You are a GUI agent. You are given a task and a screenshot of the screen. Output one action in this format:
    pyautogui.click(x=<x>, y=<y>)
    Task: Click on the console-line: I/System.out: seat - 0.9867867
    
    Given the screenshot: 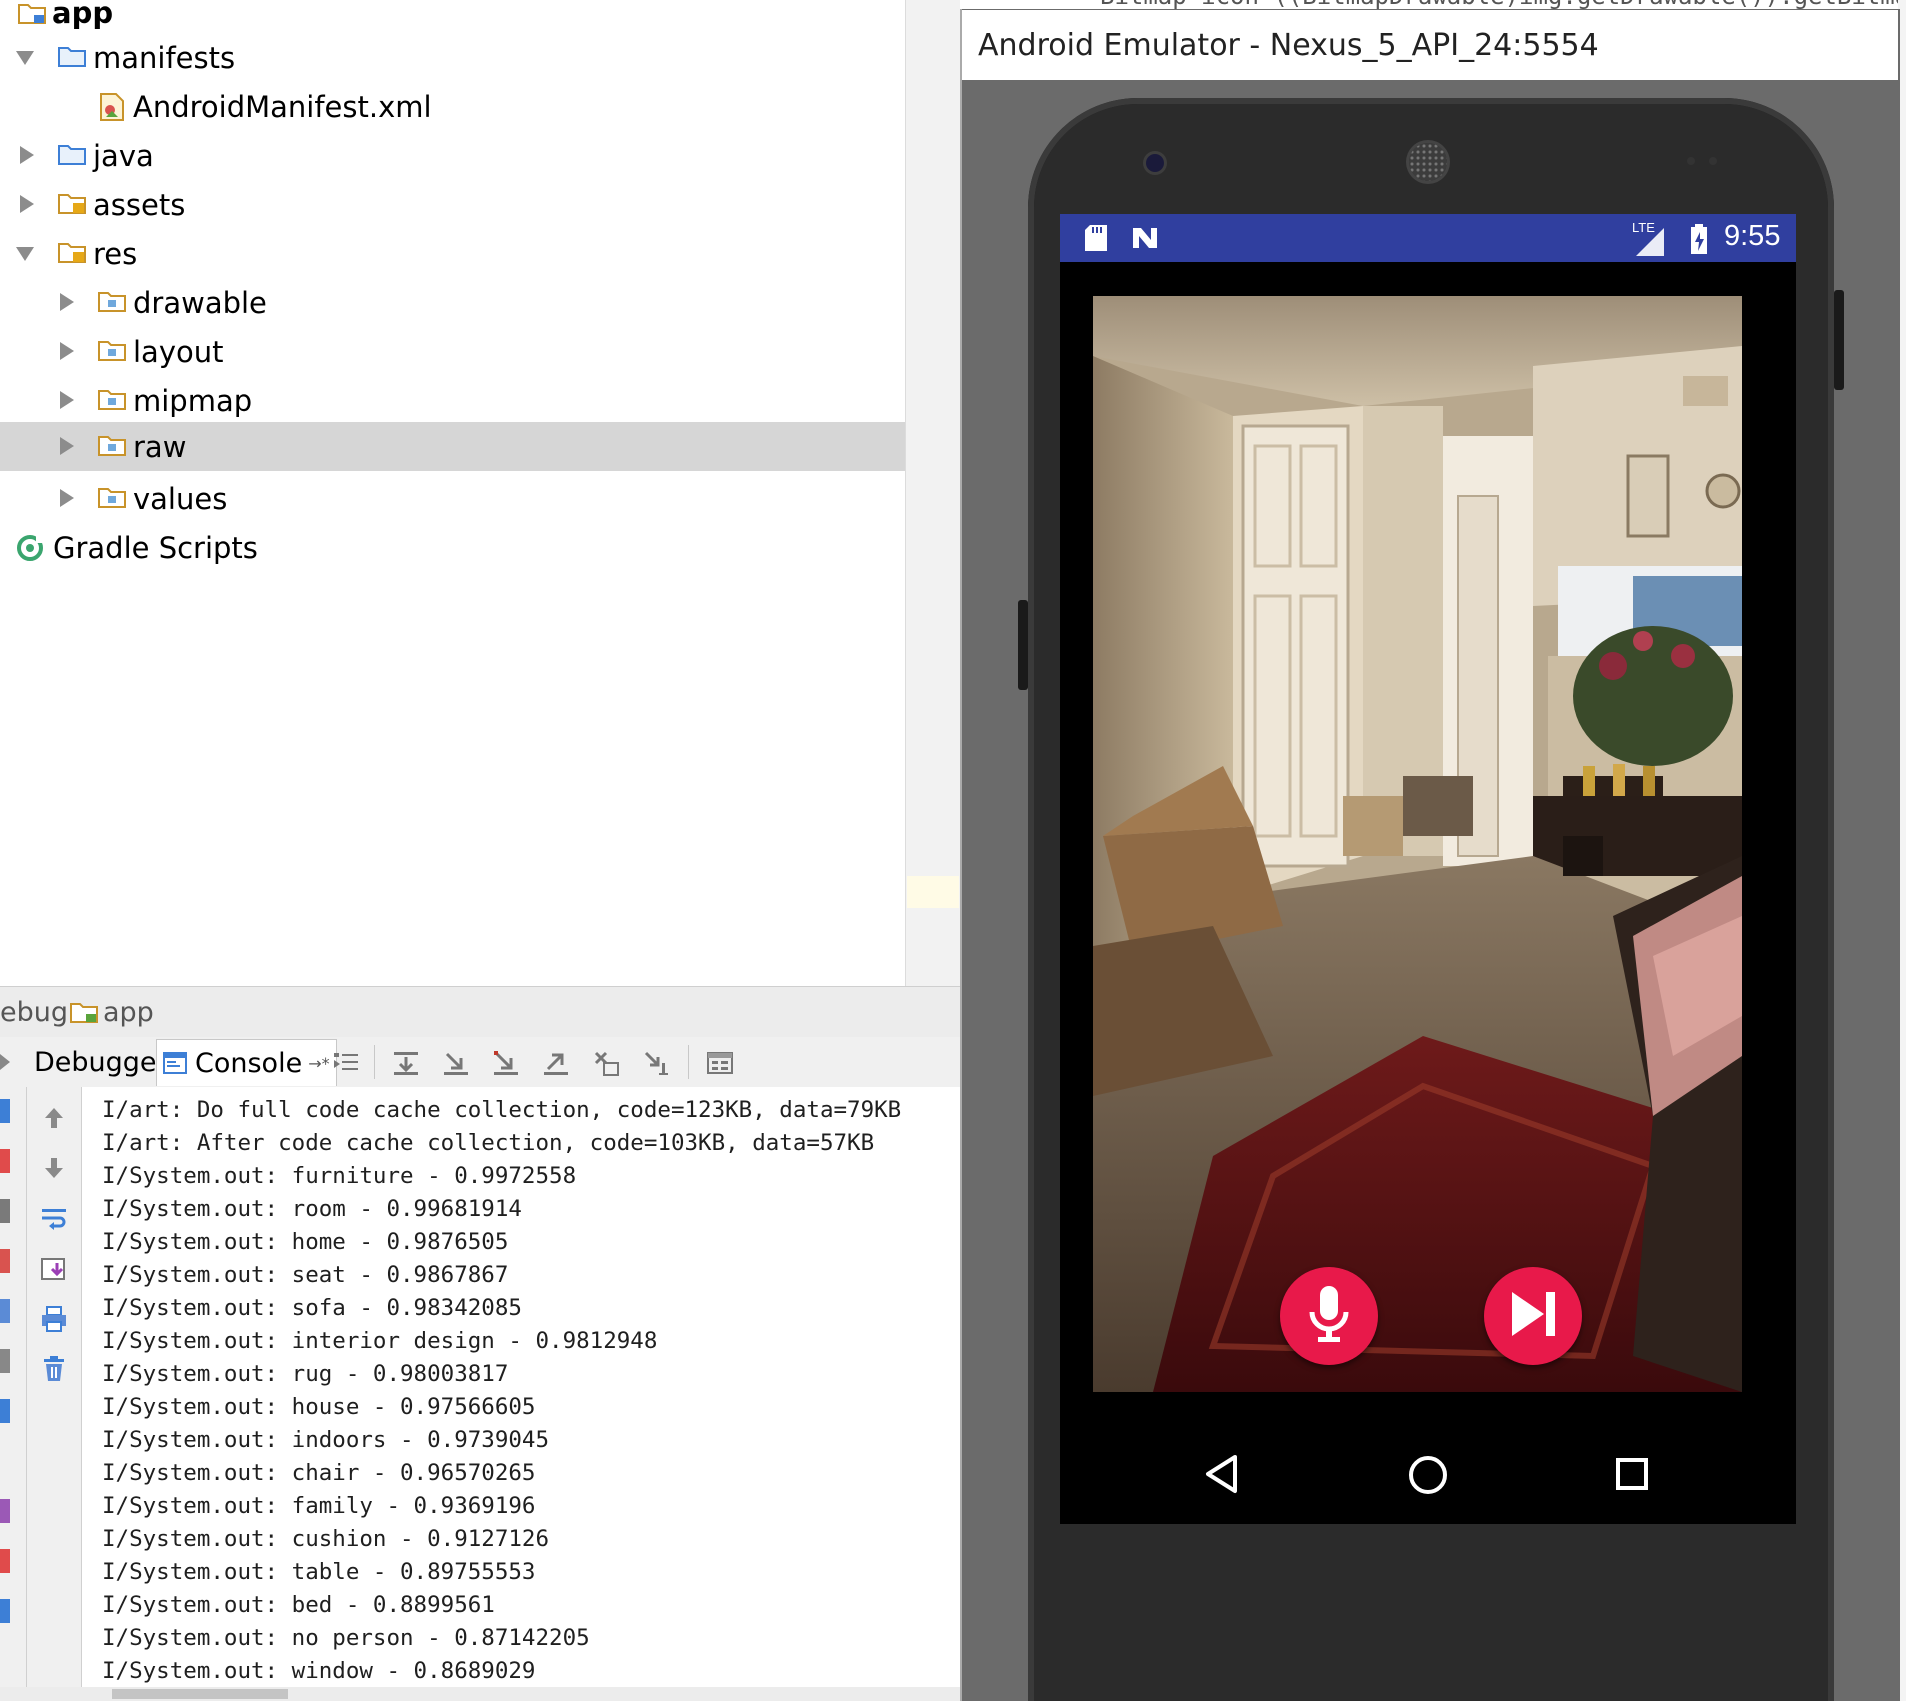 What is the action you would take?
    pyautogui.click(x=305, y=1275)
    